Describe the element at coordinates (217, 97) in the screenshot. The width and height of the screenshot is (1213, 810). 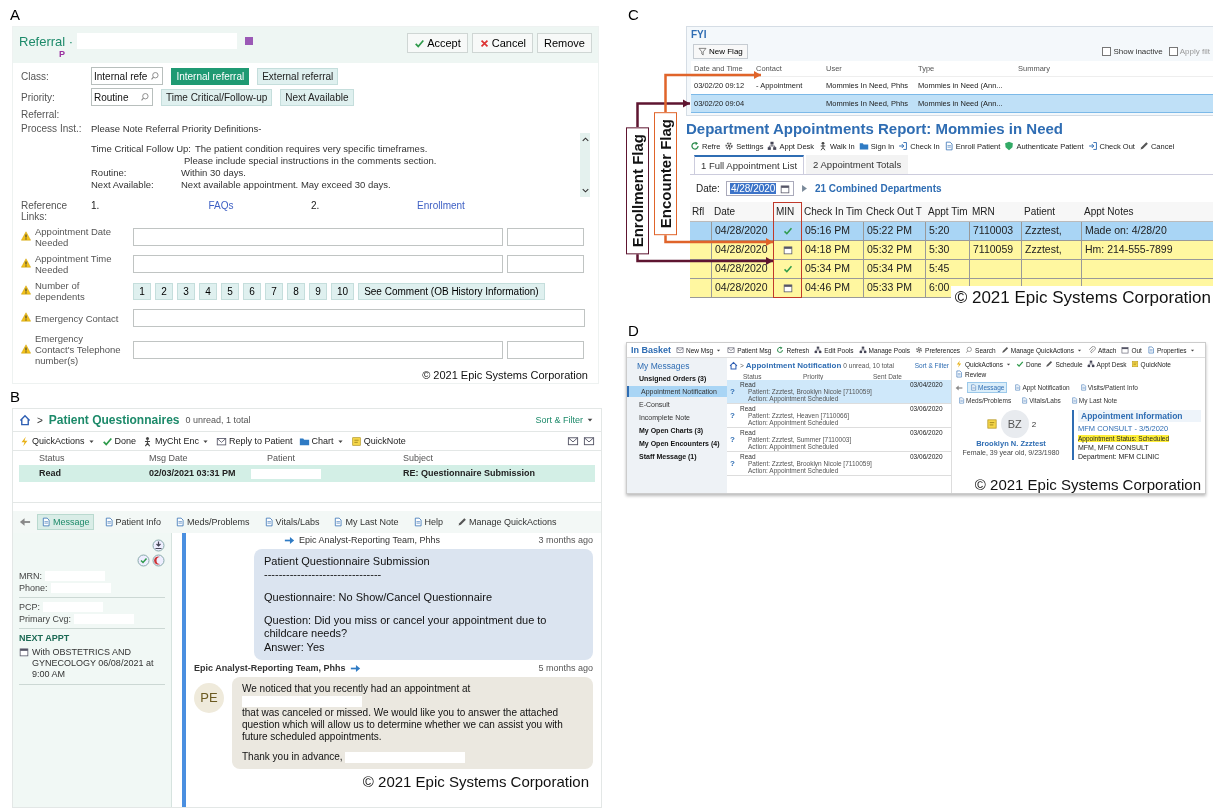
I see `option-button: Time Critical/Follow-up` at that location.